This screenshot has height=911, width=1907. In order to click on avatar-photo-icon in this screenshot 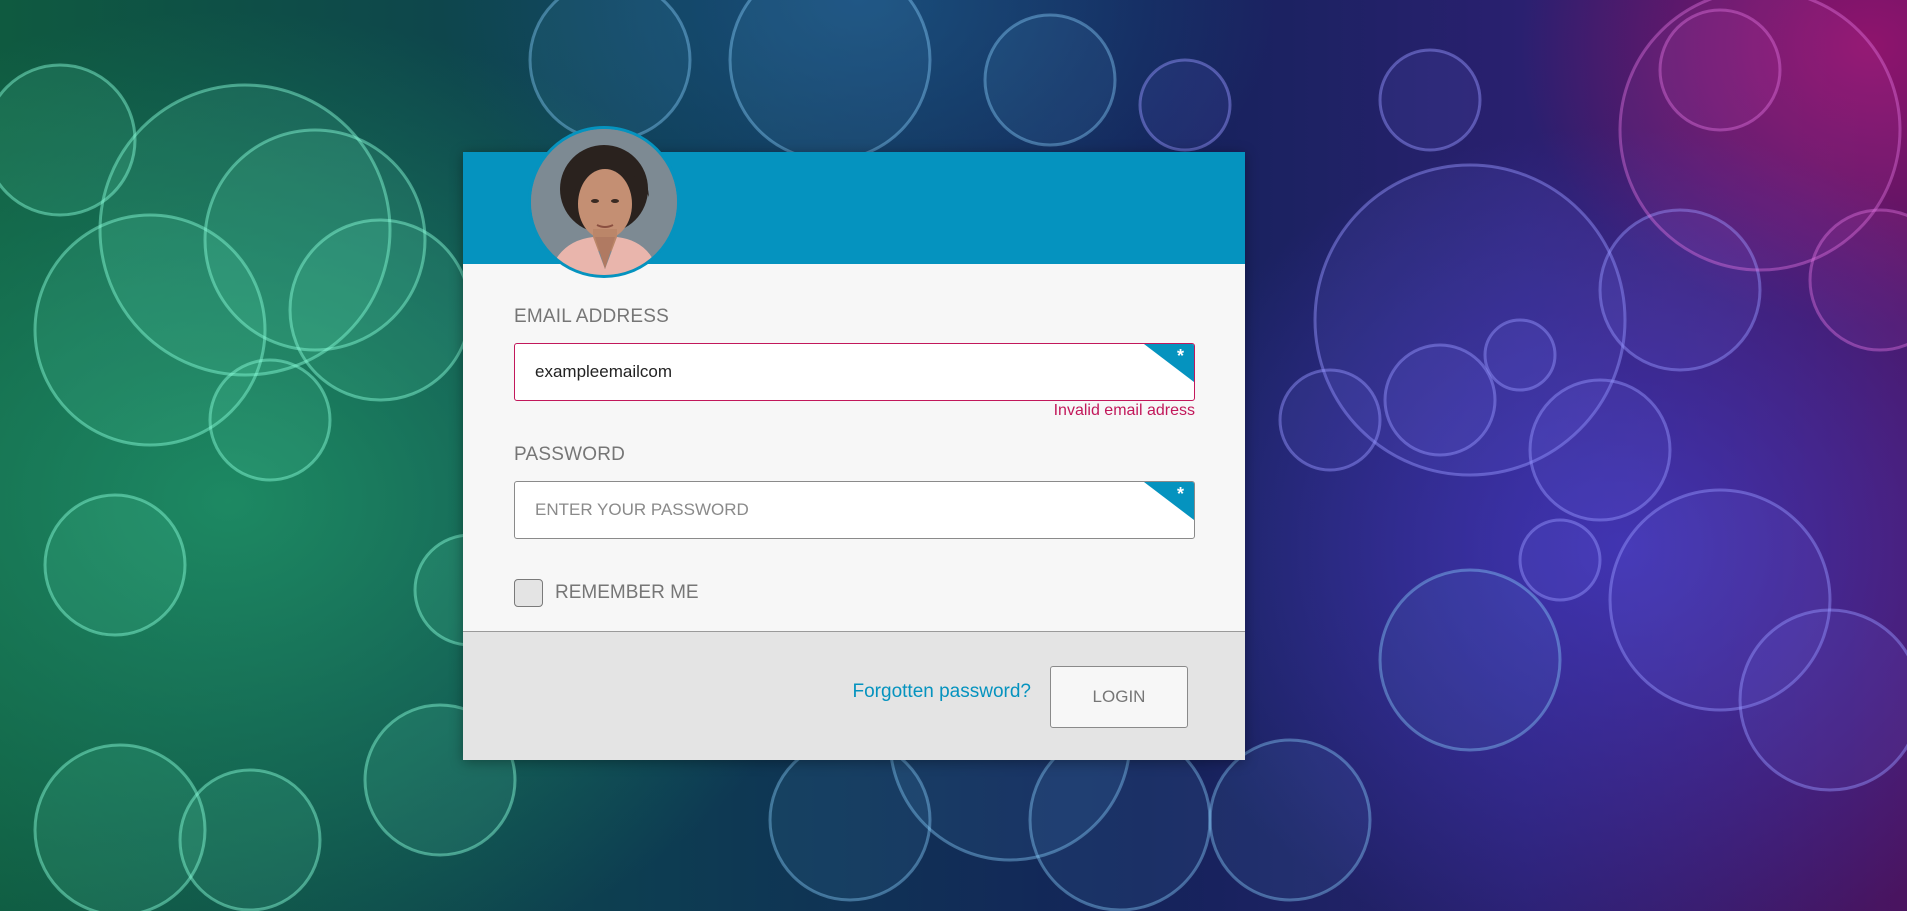, I will do `click(604, 202)`.